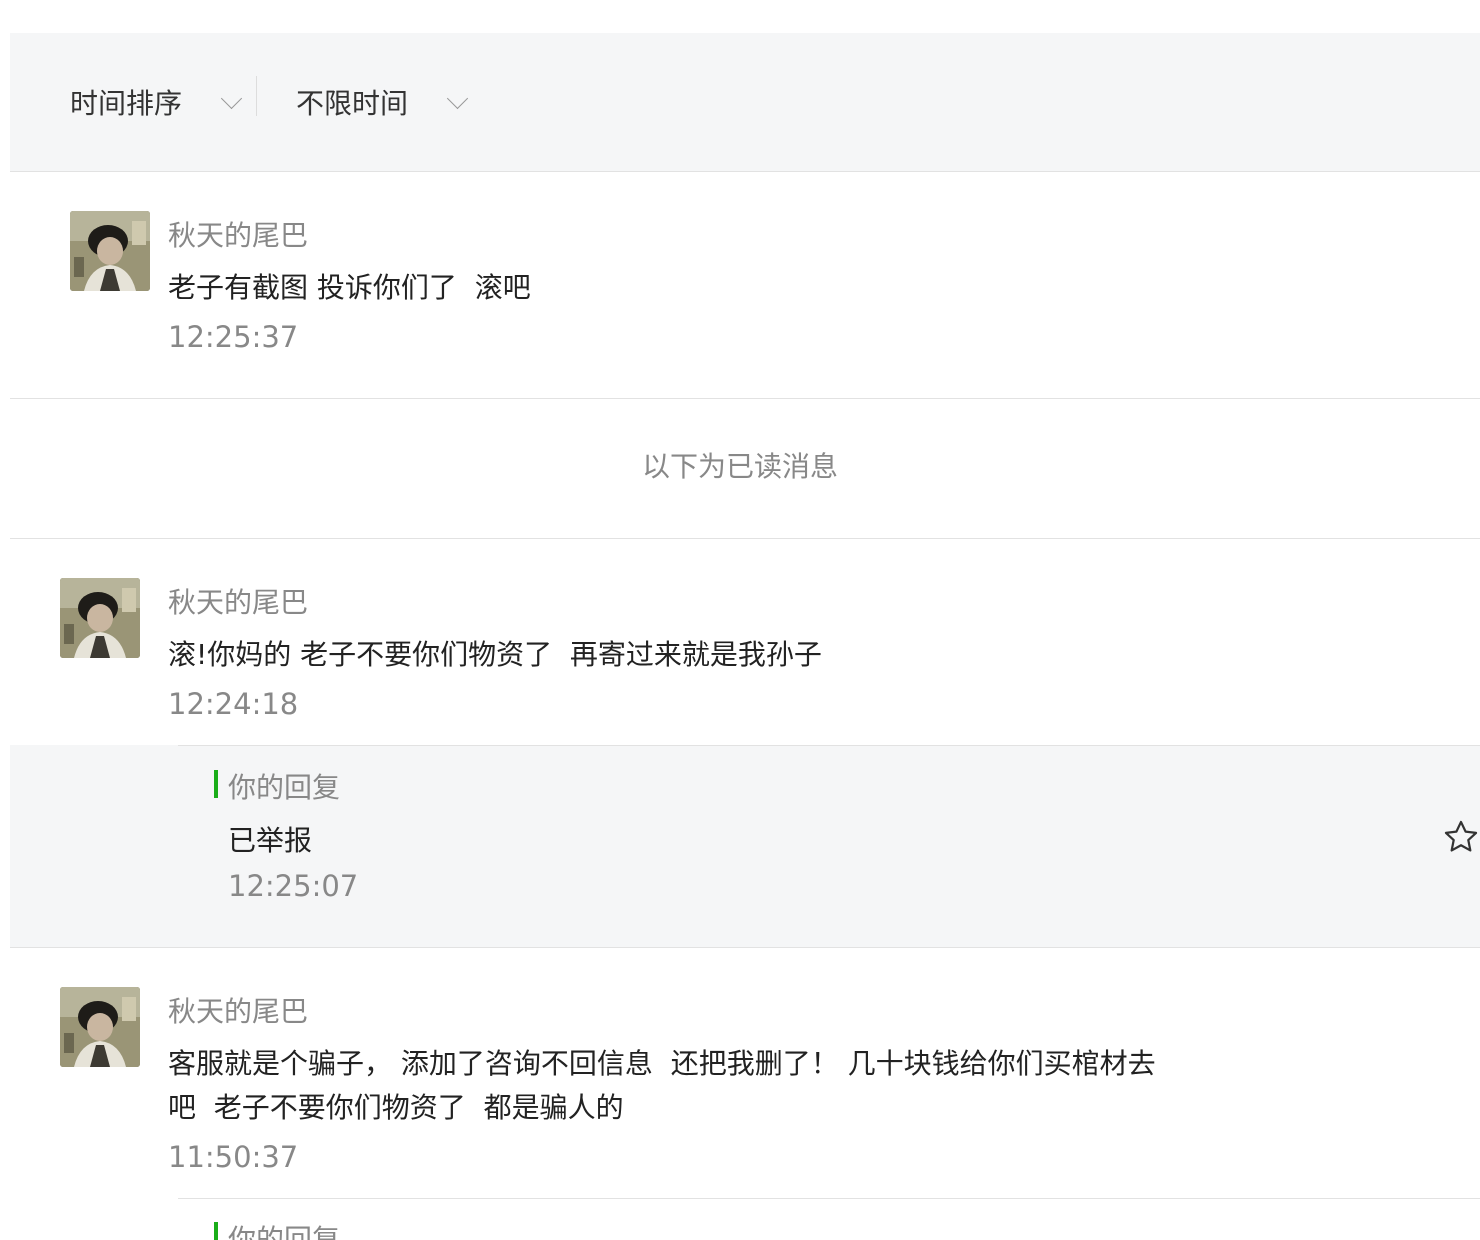  What do you see at coordinates (745, 102) in the screenshot?
I see `filter-bar: 时间排序 不限时间` at bounding box center [745, 102].